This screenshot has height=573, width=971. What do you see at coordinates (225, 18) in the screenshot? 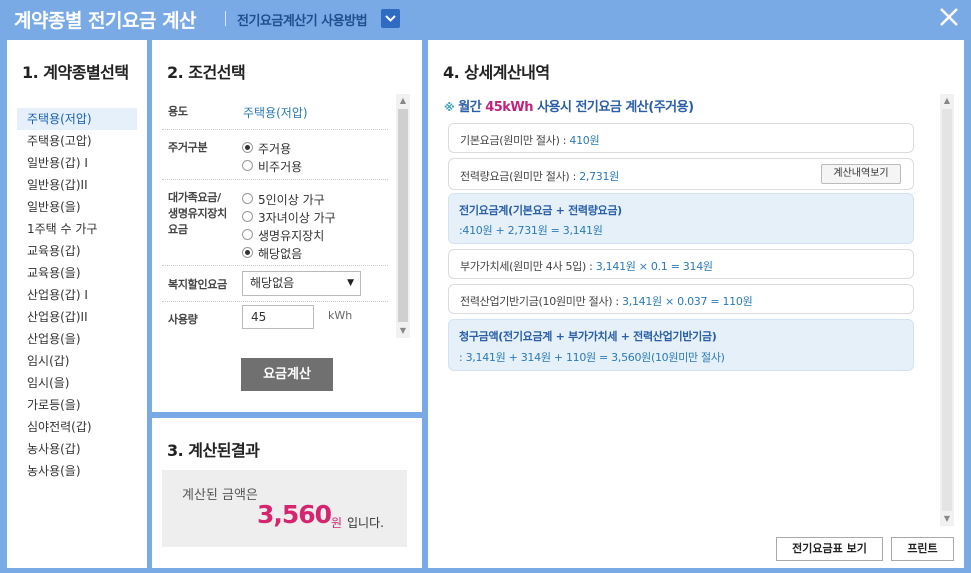
I see `header-divider` at bounding box center [225, 18].